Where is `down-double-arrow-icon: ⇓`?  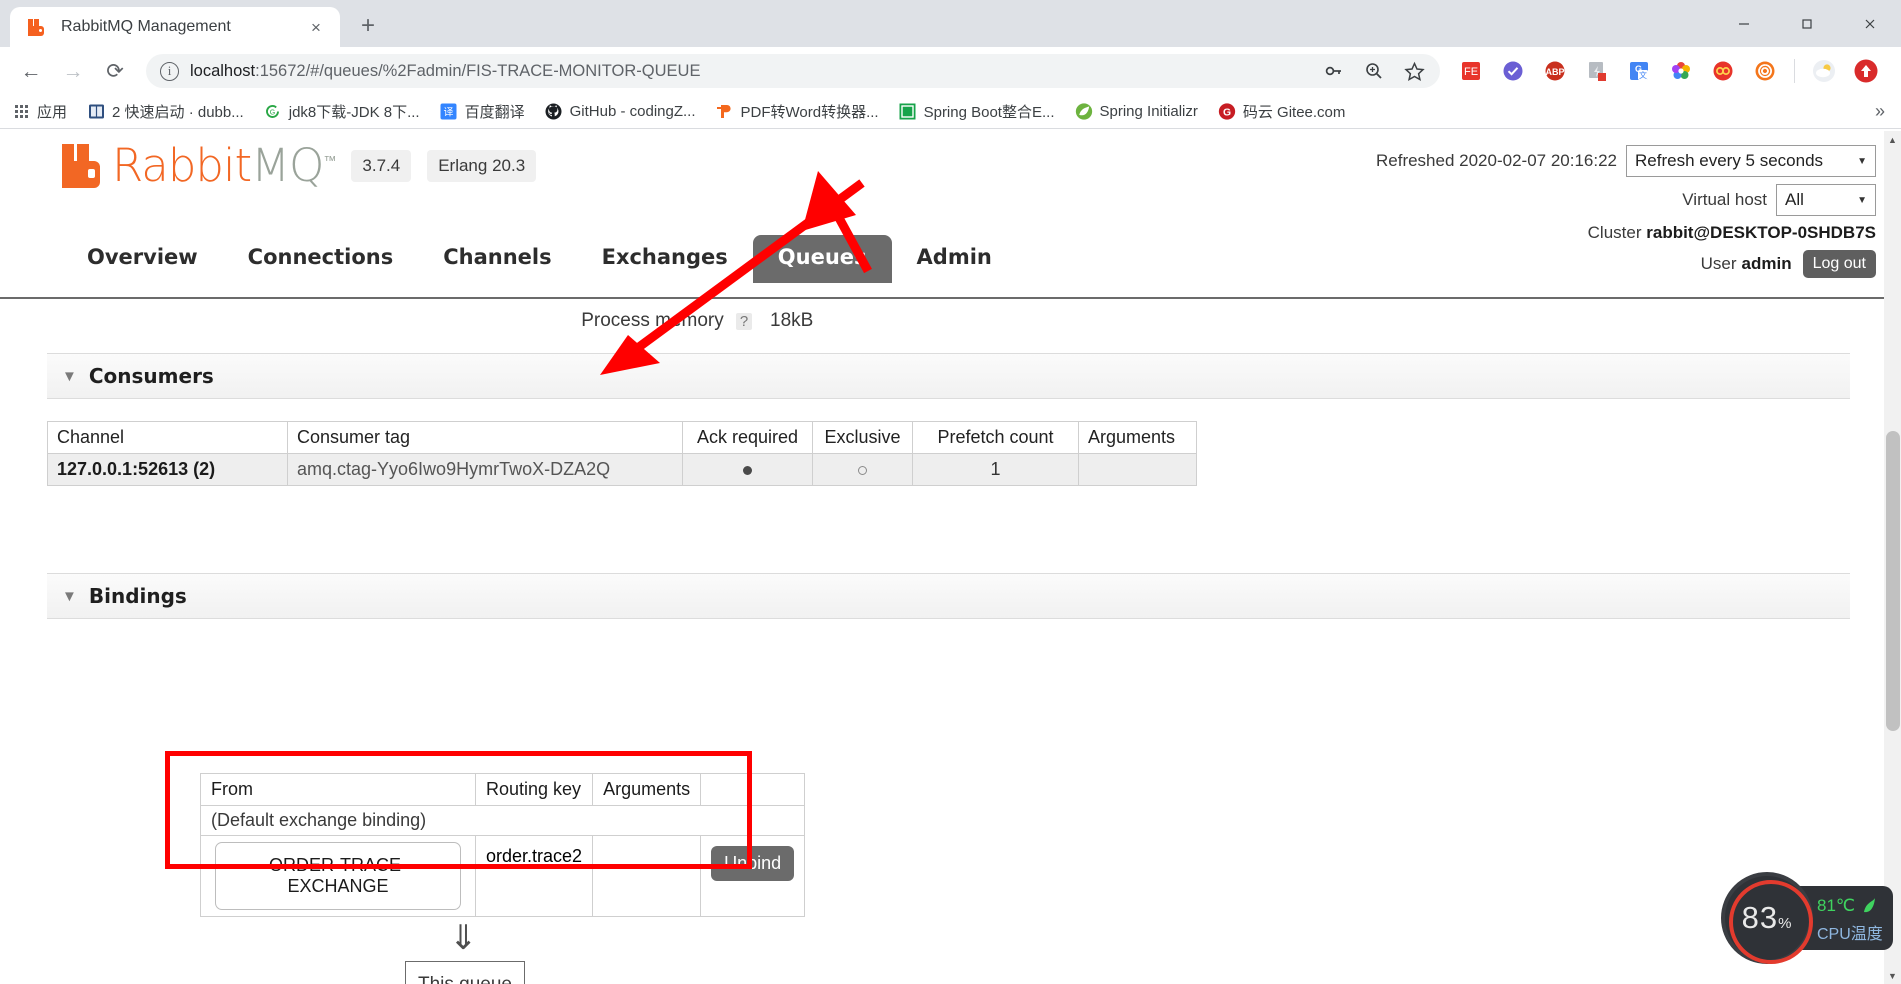 down-double-arrow-icon: ⇓ is located at coordinates (463, 938).